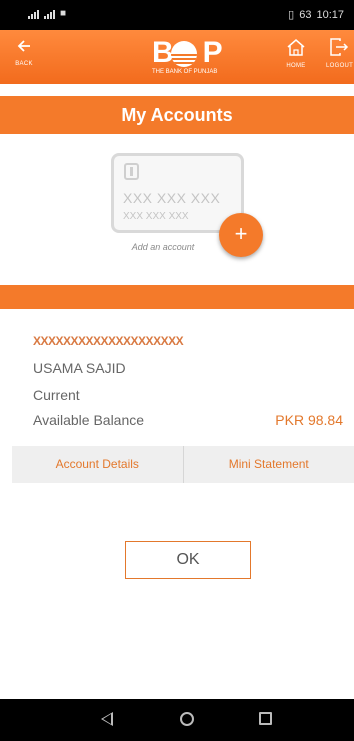  I want to click on account-holder-name: USAMA SAJID, so click(79, 368).